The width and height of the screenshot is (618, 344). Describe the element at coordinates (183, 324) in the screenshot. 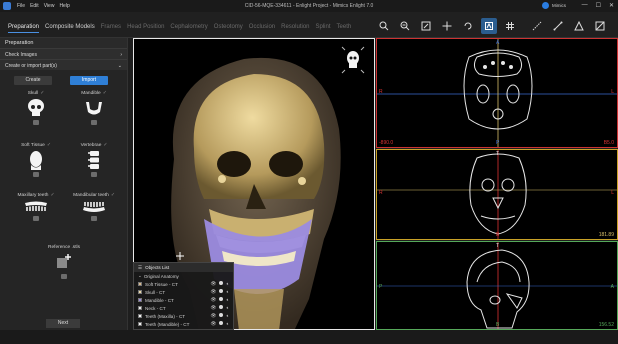

I see `object-row-teeth-mandible: Teeth (Mandible) - CT 👁 ◐` at that location.